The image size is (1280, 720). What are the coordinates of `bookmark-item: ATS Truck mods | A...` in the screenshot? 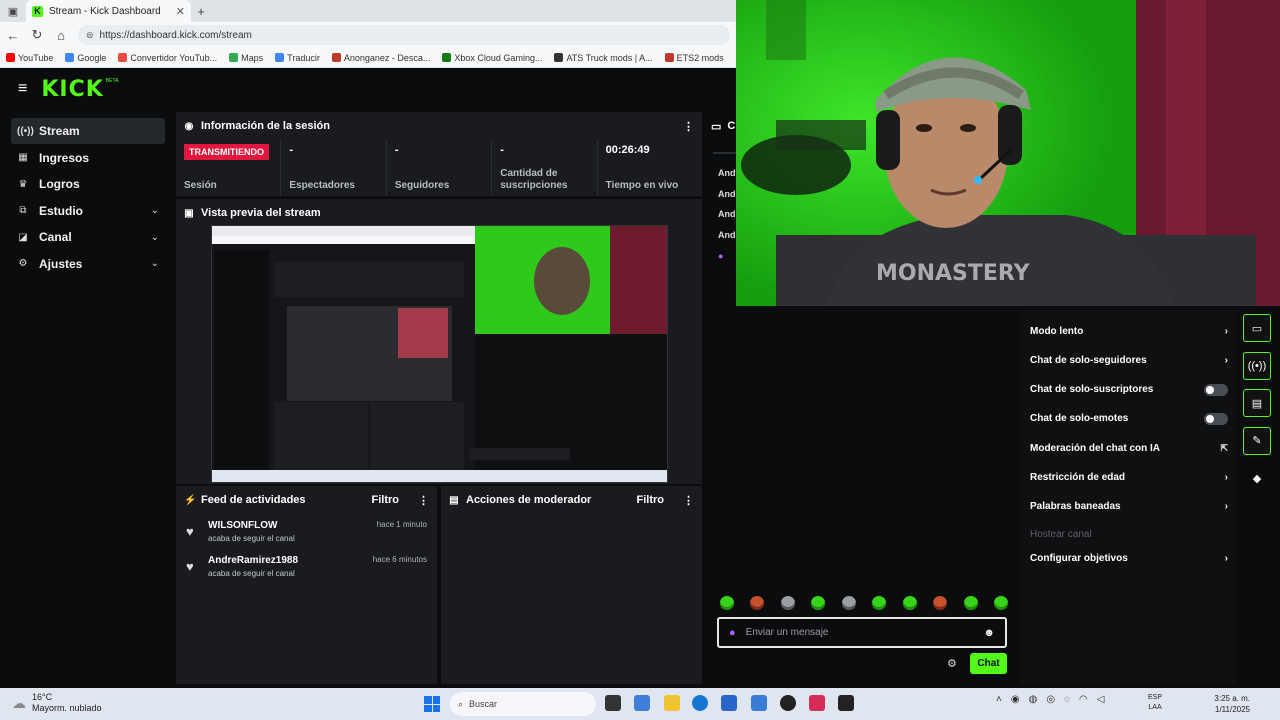 It's located at (603, 58).